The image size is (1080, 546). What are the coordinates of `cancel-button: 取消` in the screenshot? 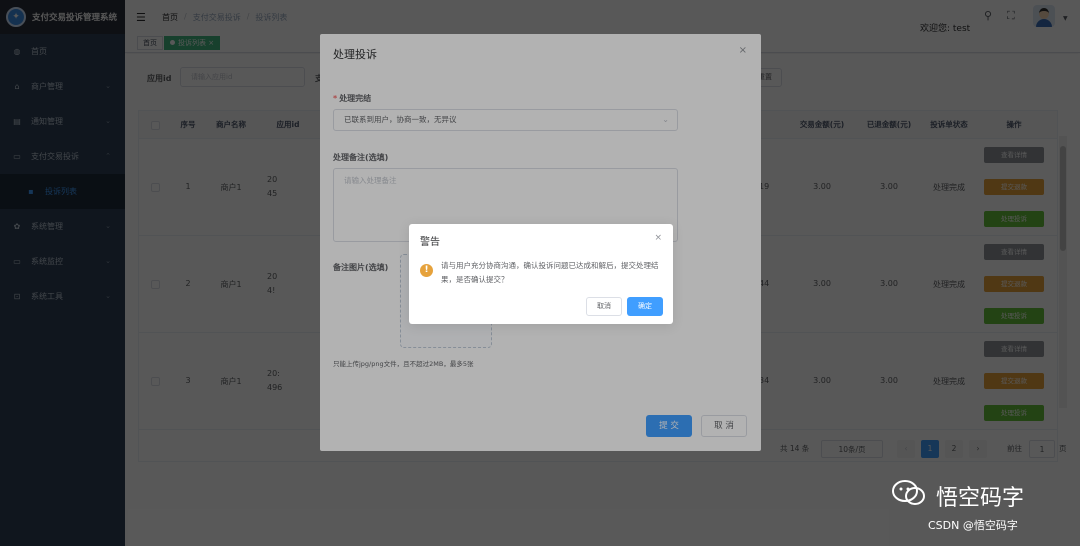 It's located at (604, 306).